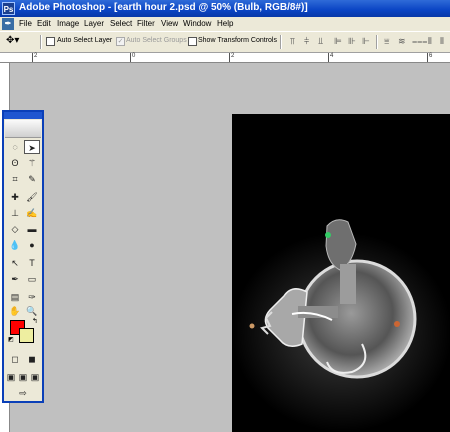 The image size is (450, 432). Describe the element at coordinates (32, 359) in the screenshot. I see `quick-mask-mode-icon: ◼` at that location.